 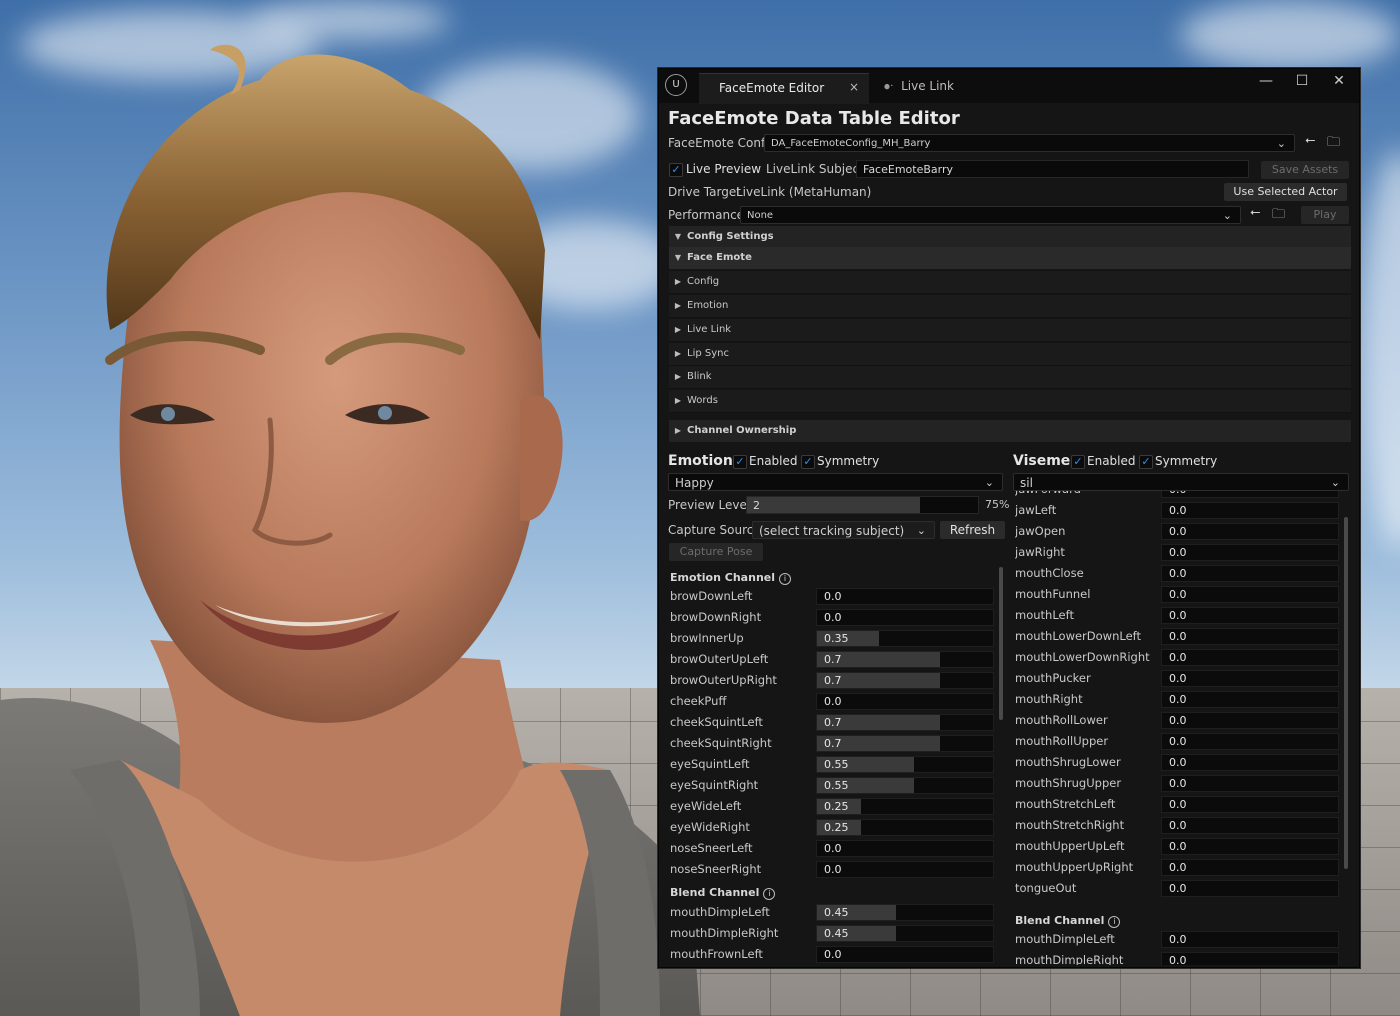 I want to click on emotion-select: Happy ⌄, so click(x=835, y=482).